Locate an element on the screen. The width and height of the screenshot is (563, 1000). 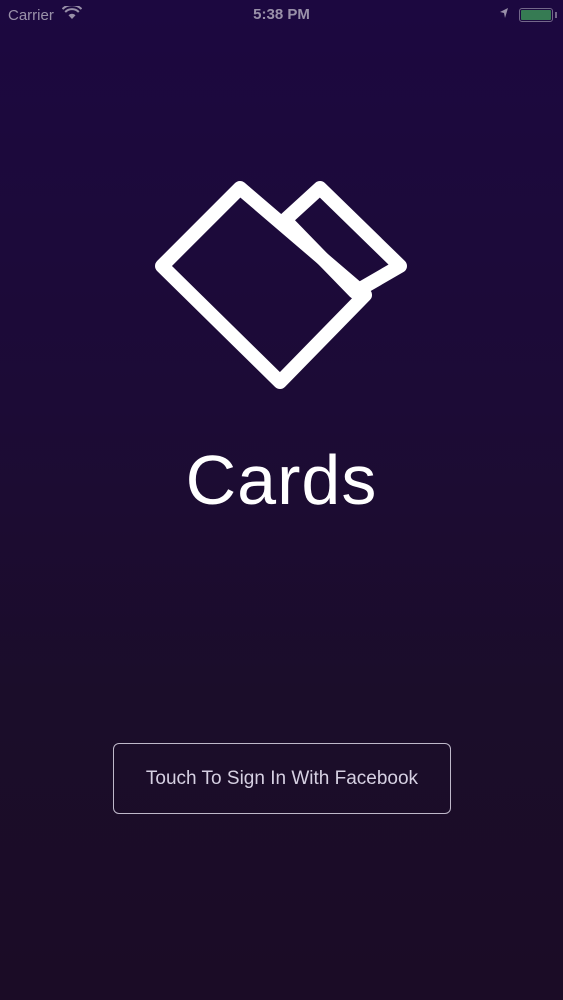
facebook-sign-in-label: Touch To Sign In With Facebook is located at coordinates (282, 778).